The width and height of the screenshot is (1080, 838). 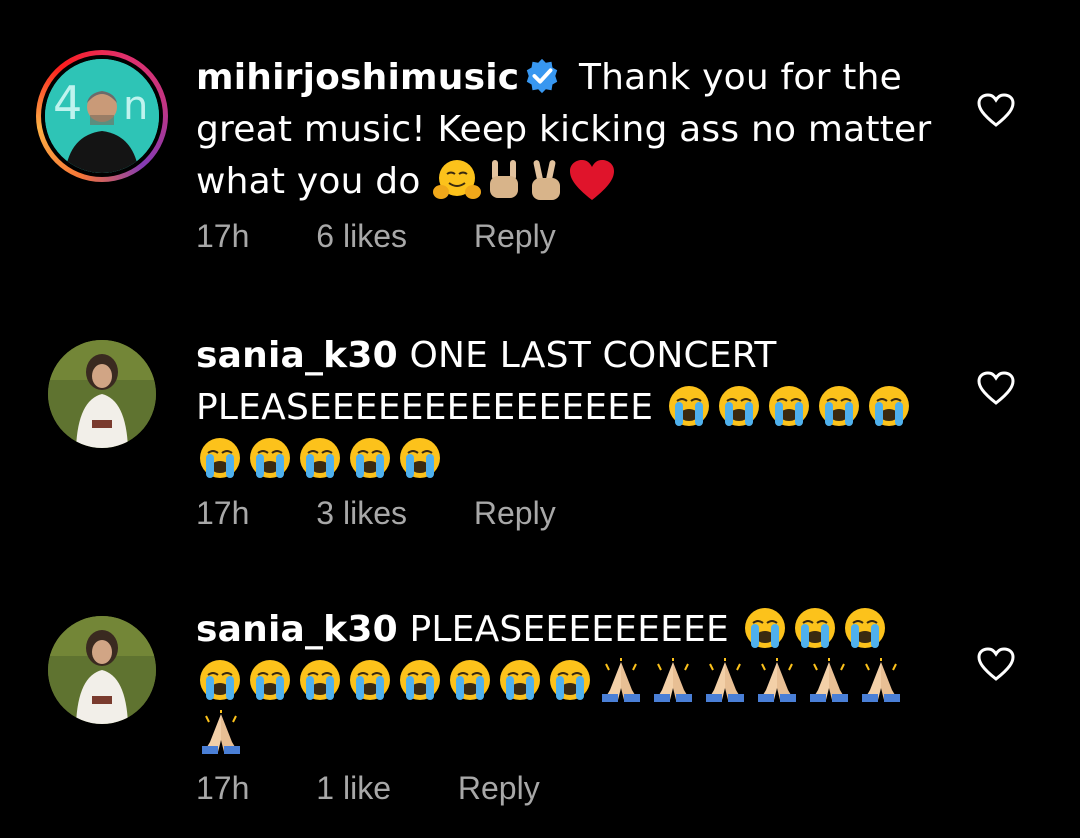 What do you see at coordinates (504, 180) in the screenshot?
I see `sign-of-horns-icon` at bounding box center [504, 180].